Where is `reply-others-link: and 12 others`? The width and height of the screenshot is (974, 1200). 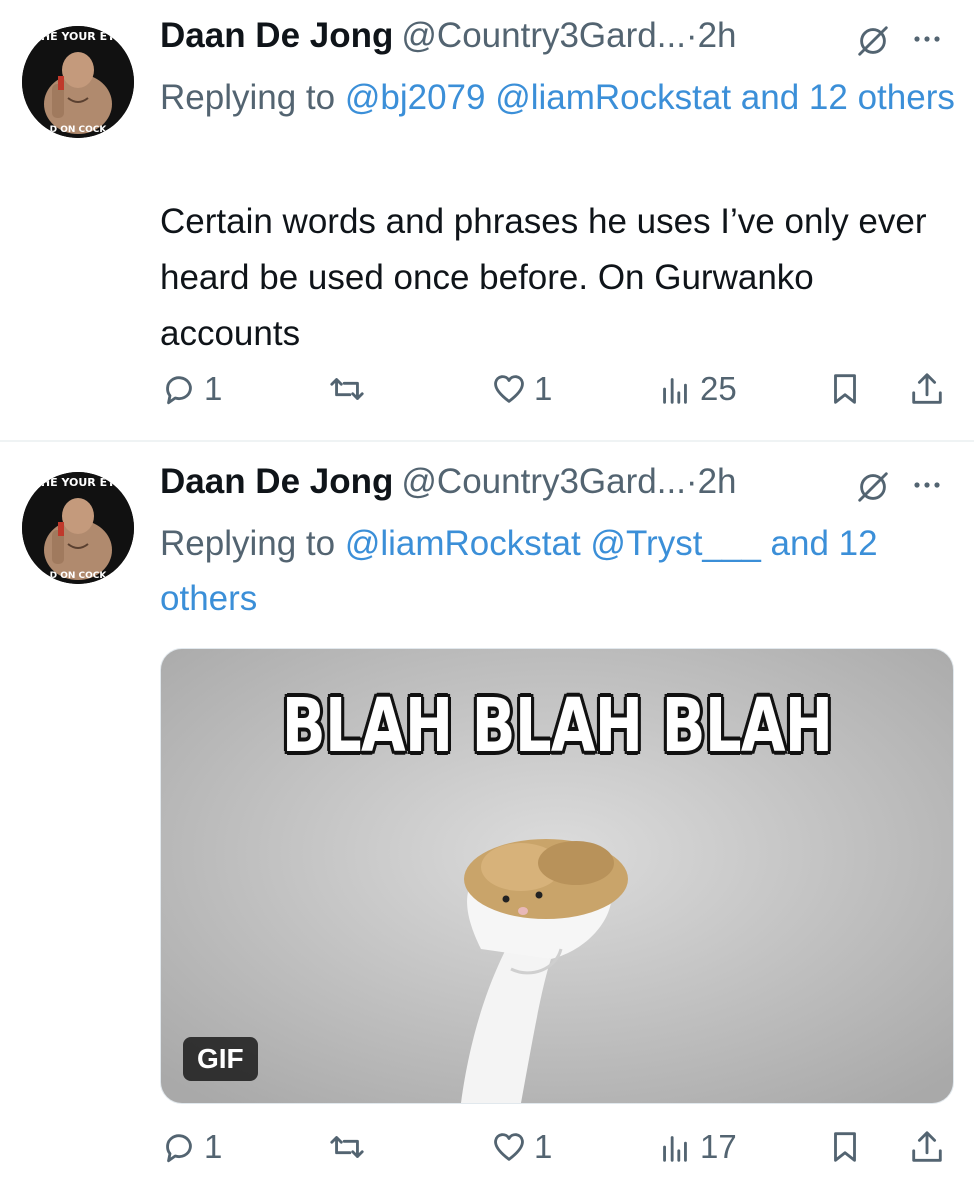 reply-others-link: and 12 others is located at coordinates (848, 97).